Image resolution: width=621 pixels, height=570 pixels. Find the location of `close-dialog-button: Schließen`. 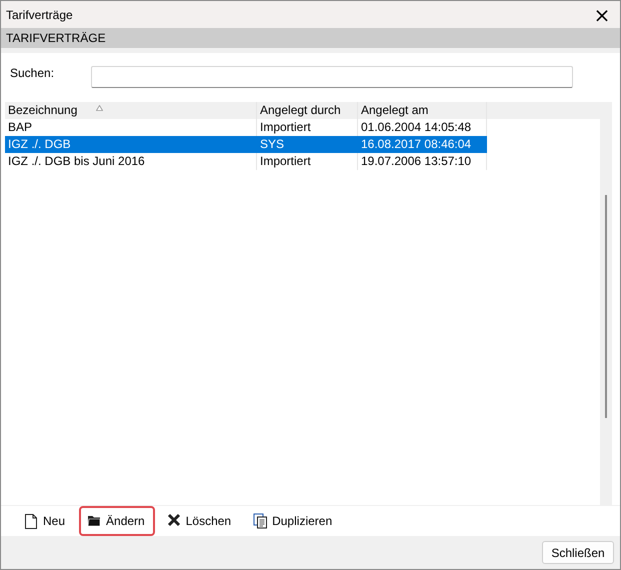

close-dialog-button: Schließen is located at coordinates (578, 552).